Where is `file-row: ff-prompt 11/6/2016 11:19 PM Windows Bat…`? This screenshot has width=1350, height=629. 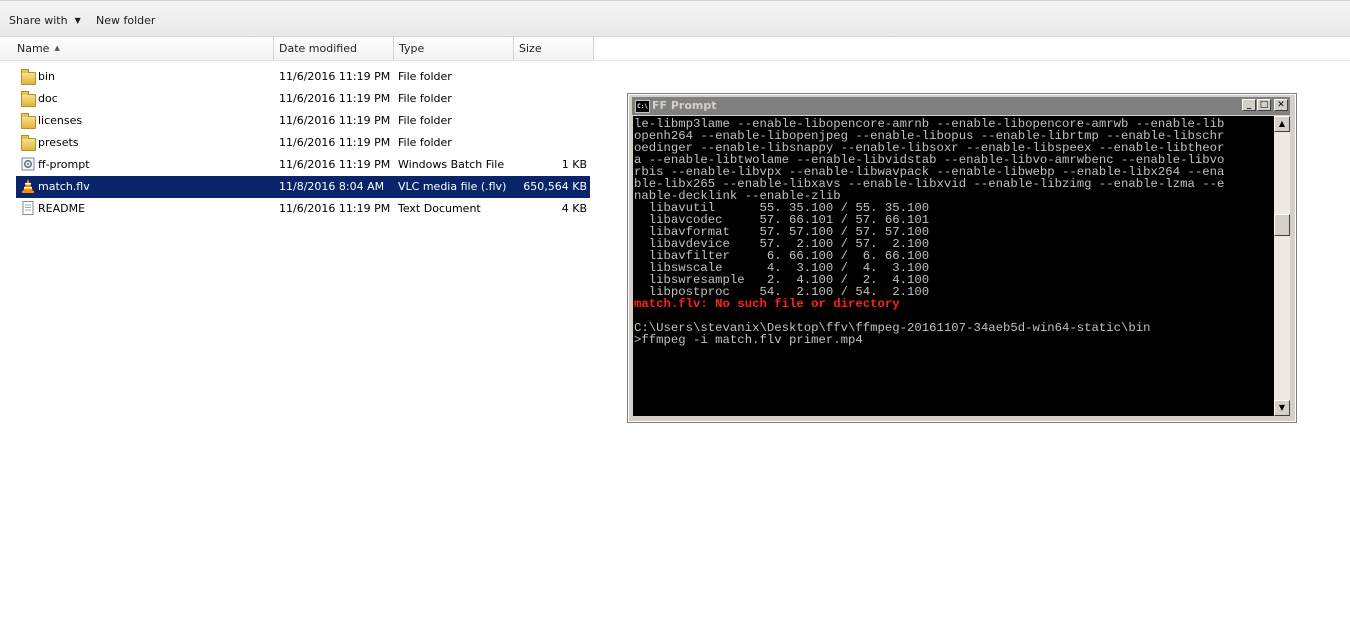
file-row: ff-prompt 11/6/2016 11:19 PM Windows Bat… is located at coordinates (303, 165).